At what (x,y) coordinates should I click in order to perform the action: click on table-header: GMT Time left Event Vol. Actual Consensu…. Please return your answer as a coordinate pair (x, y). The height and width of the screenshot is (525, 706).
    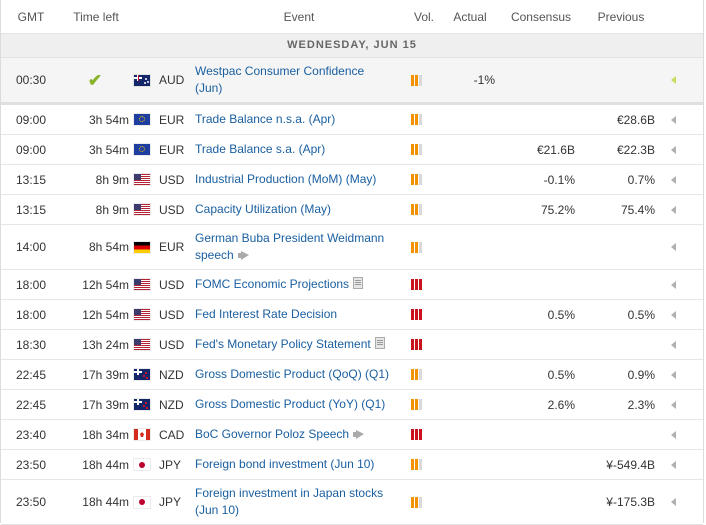
    Looking at the image, I should click on (352, 17).